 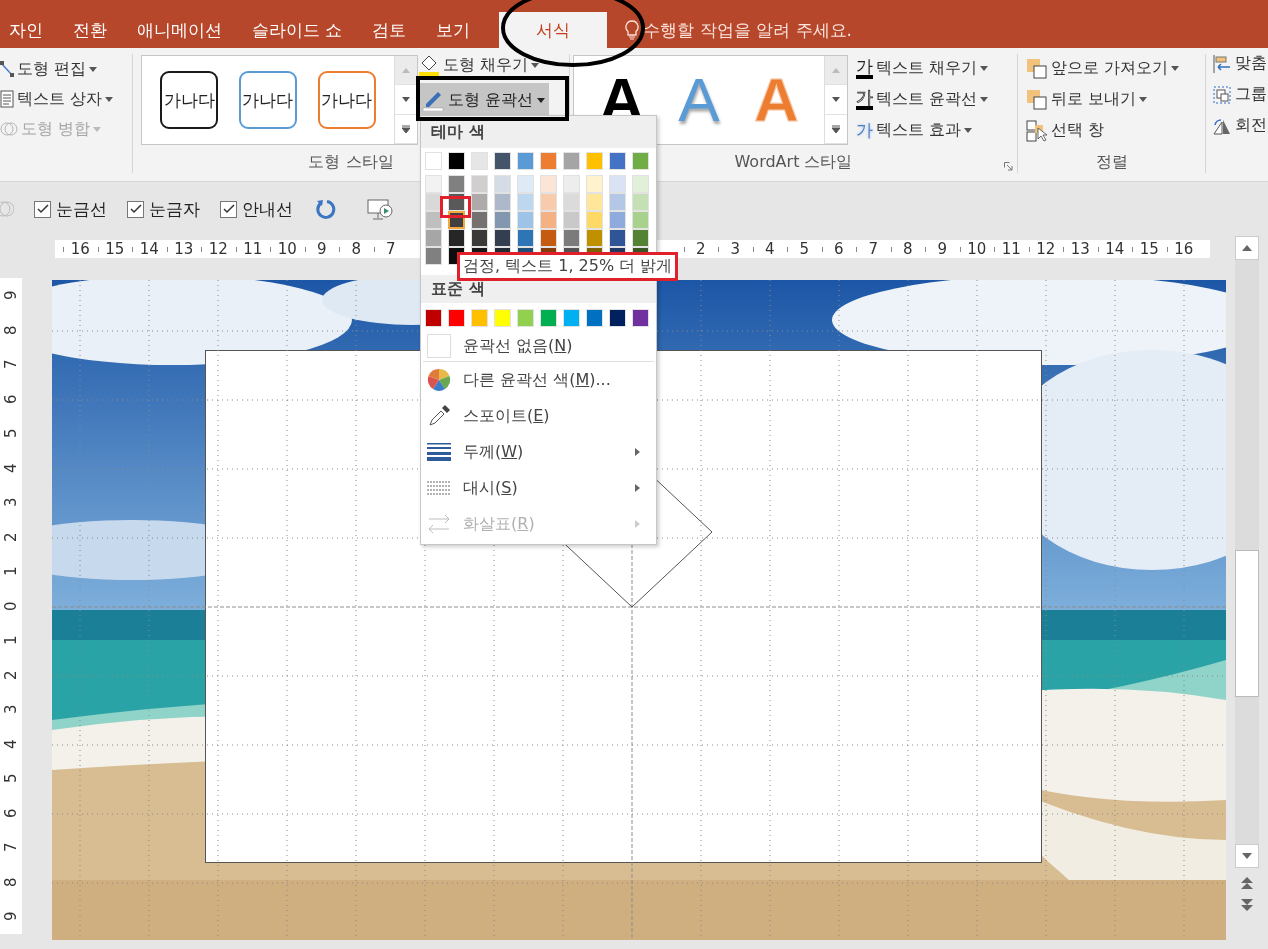 What do you see at coordinates (7, 209) in the screenshot?
I see `rings-icon` at bounding box center [7, 209].